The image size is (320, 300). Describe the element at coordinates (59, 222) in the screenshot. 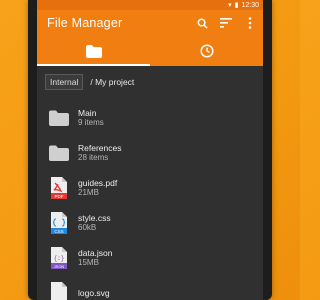

I see `css-file-icon: CSS` at that location.